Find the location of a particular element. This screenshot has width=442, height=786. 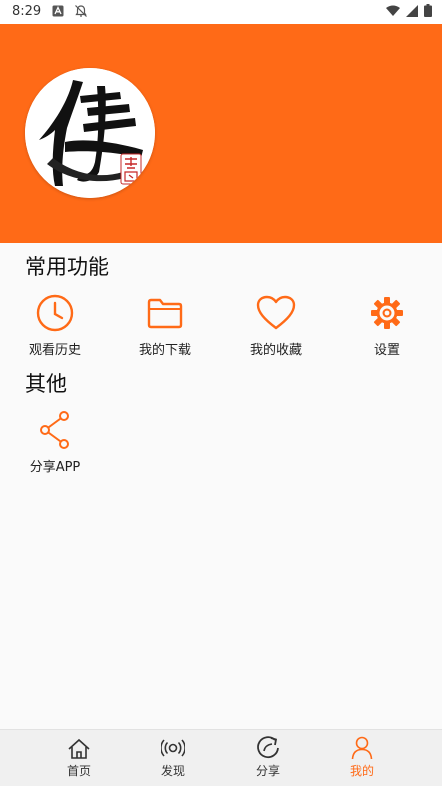

settings-label: 设置 is located at coordinates (386, 350).